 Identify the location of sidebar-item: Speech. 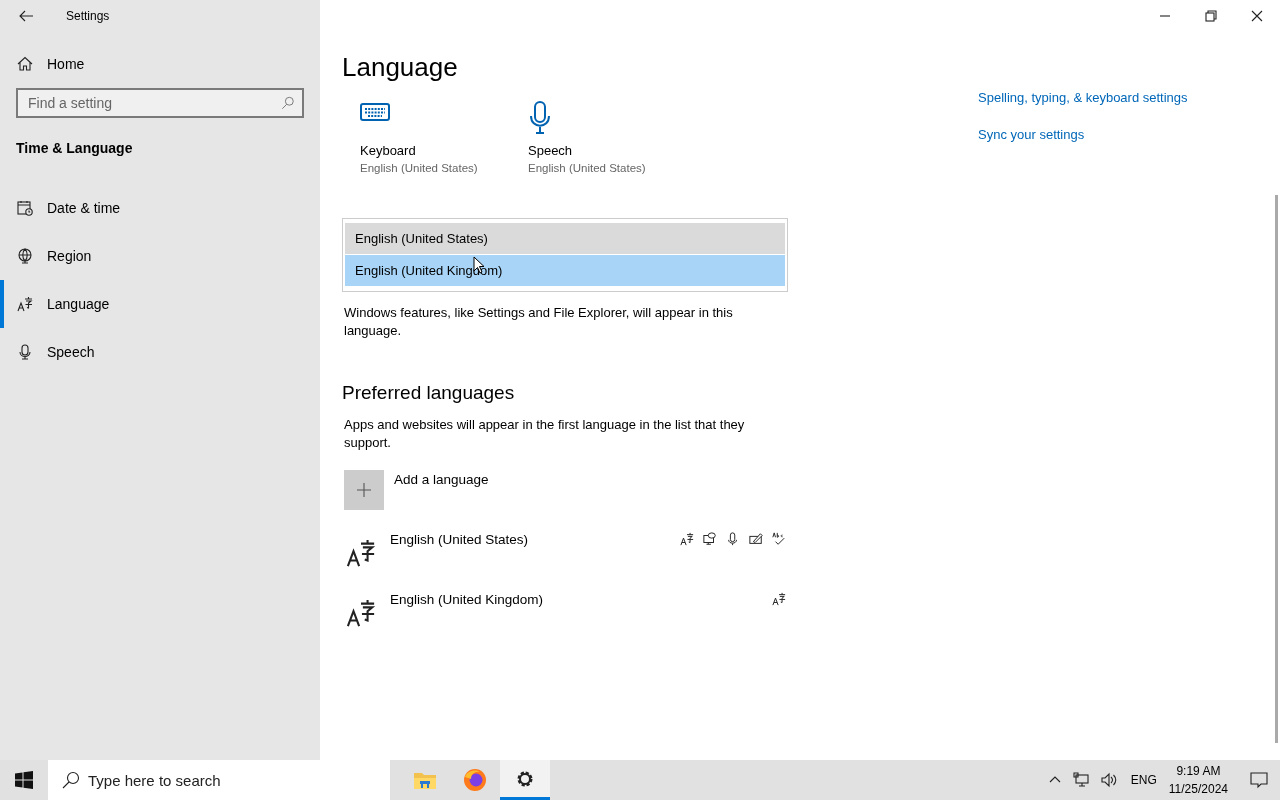
(160, 352).